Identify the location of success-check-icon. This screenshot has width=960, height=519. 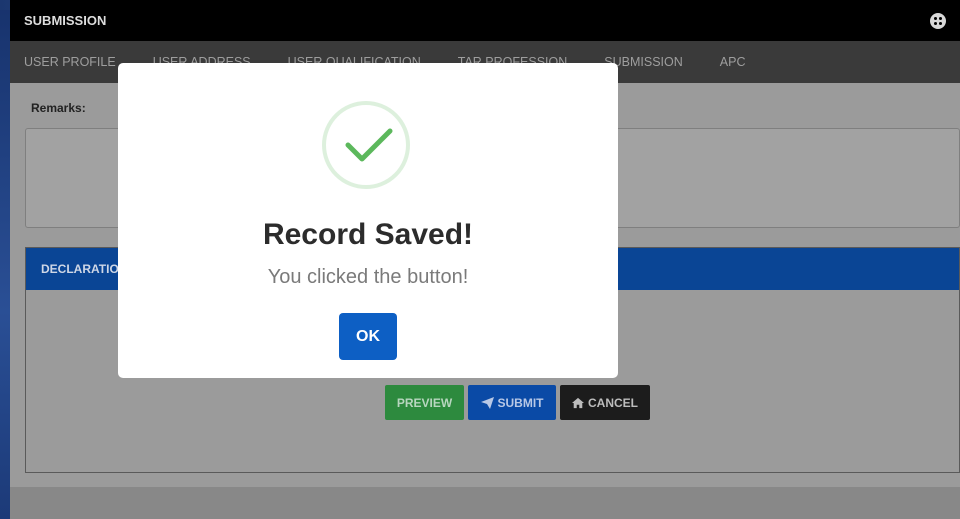
(366, 145).